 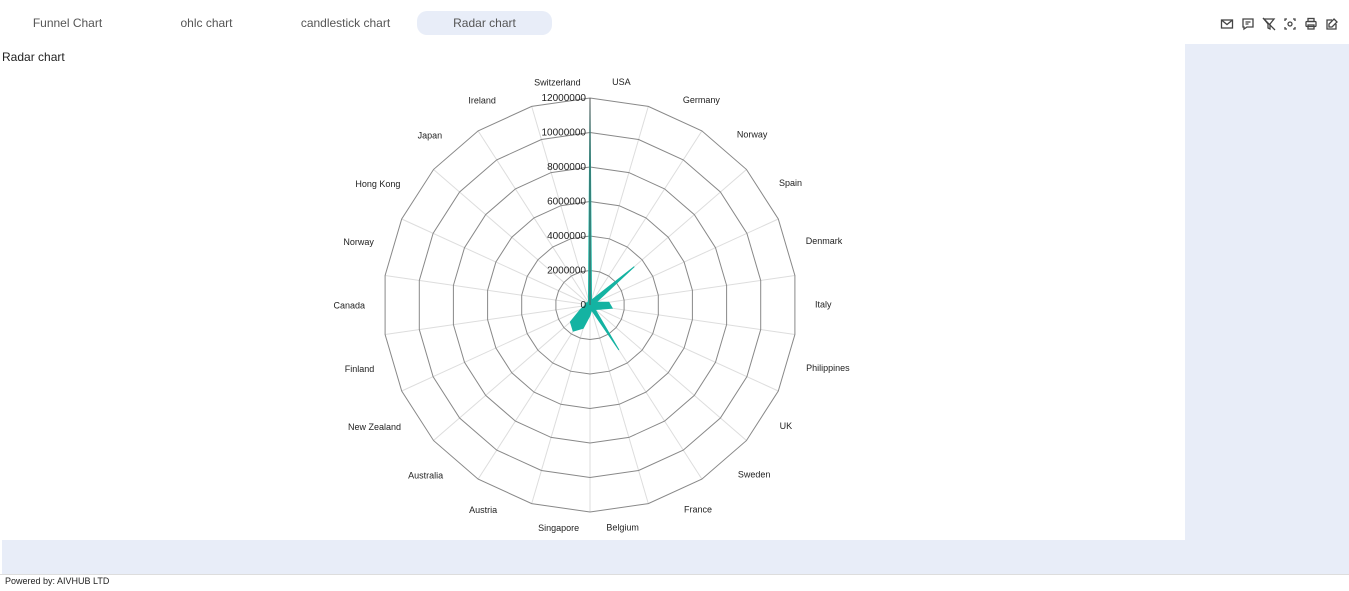 What do you see at coordinates (566, 236) in the screenshot?
I see `radial-tick-label: 4000000` at bounding box center [566, 236].